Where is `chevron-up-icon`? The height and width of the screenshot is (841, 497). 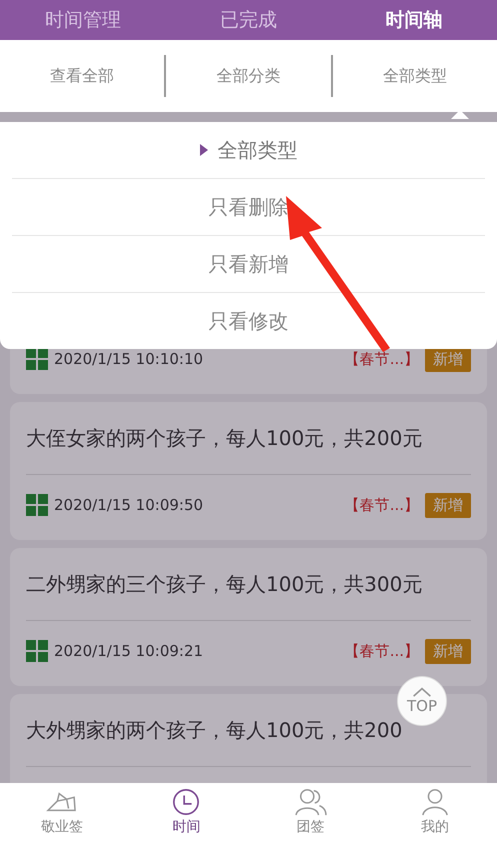 chevron-up-icon is located at coordinates (422, 692).